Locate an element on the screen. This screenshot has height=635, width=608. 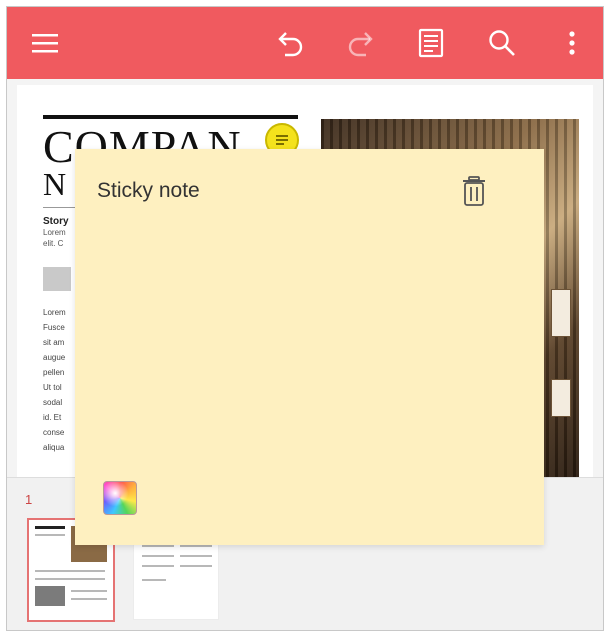
undo-icon is located at coordinates (290, 44).